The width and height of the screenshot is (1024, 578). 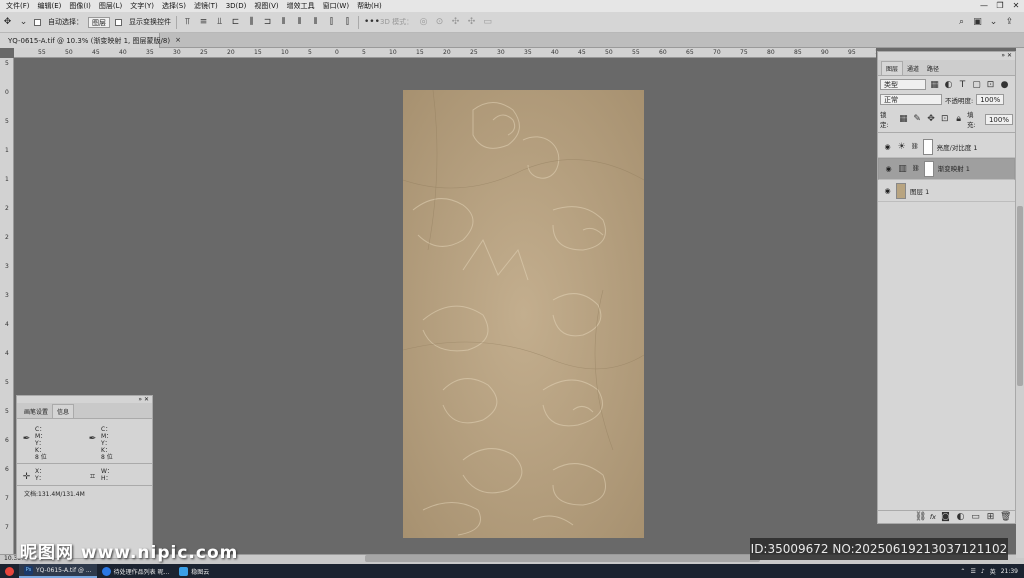 What do you see at coordinates (315, 22) in the screenshot?
I see `distribute-bottom-icon: ⫴` at bounding box center [315, 22].